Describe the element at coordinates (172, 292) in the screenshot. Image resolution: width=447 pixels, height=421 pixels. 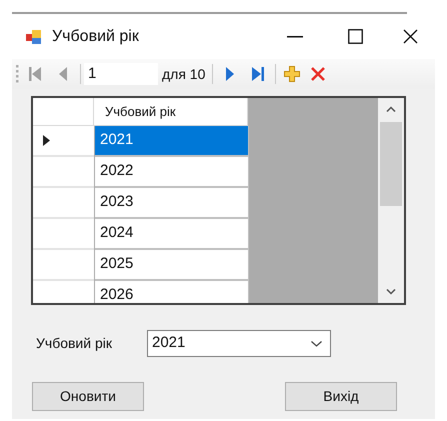
I see `table-cell: 2026` at that location.